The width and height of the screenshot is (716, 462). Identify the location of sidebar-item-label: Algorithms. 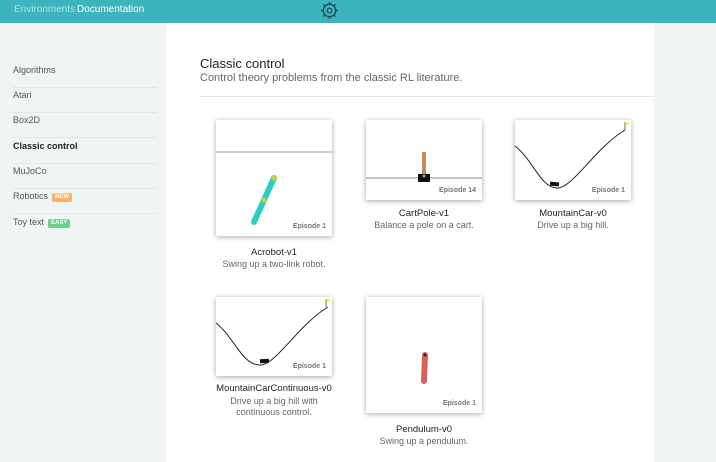
(34, 70).